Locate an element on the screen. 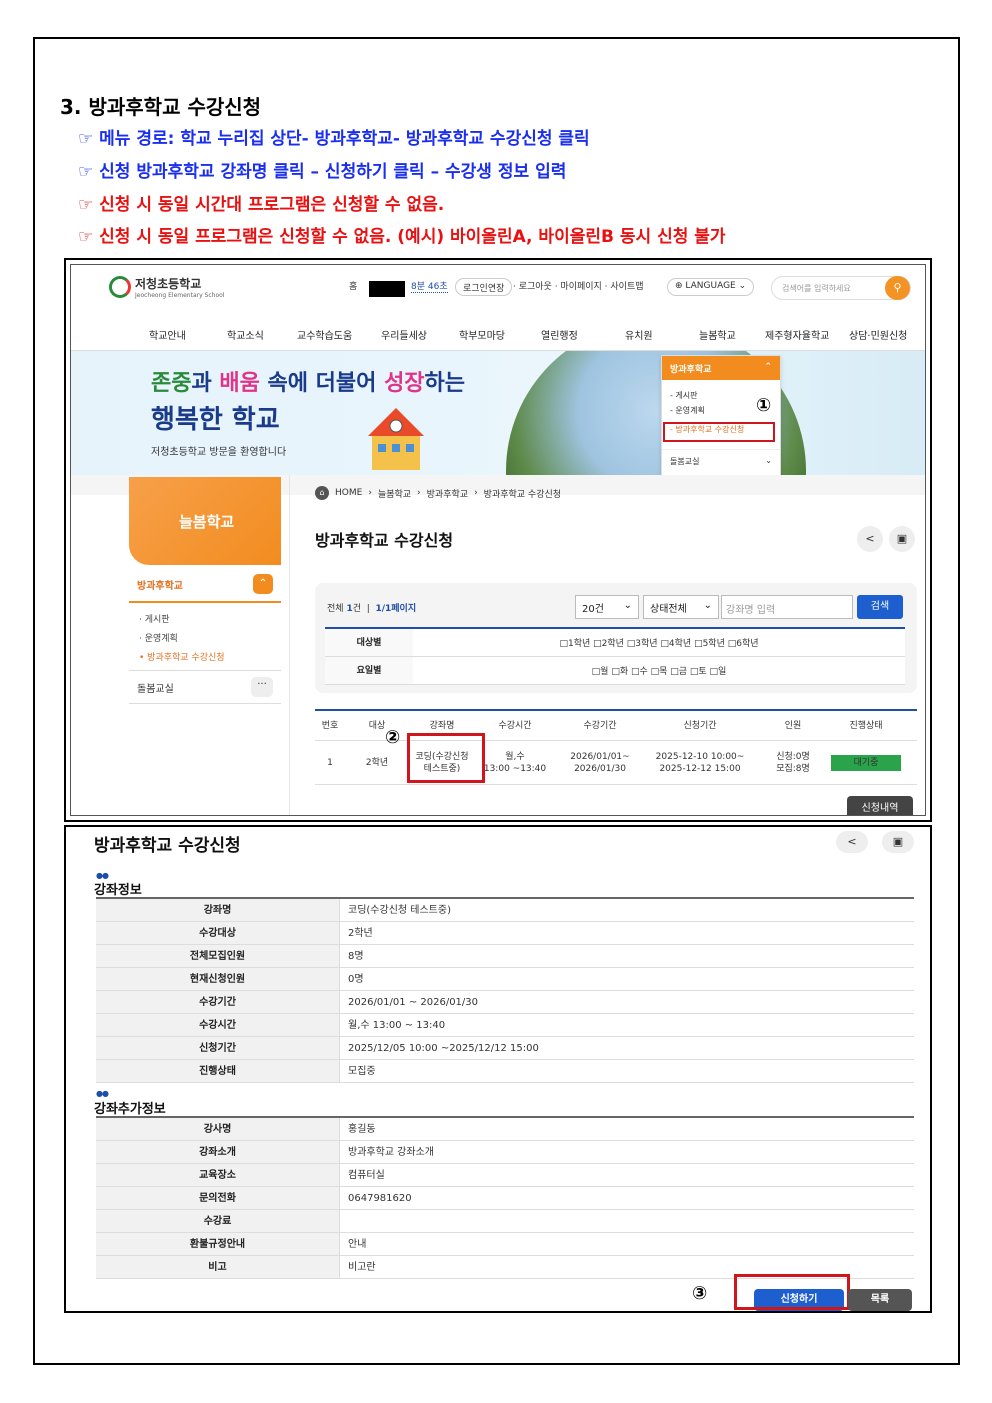  row-label: 환불규정안내 is located at coordinates (218, 1244).